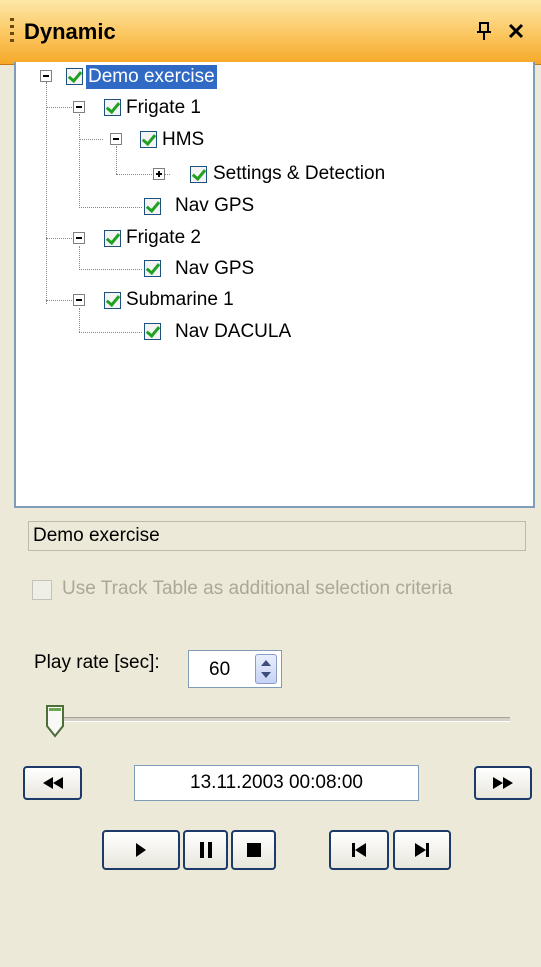 This screenshot has width=541, height=967. What do you see at coordinates (55, 721) in the screenshot?
I see `timeline-slider-thumb` at bounding box center [55, 721].